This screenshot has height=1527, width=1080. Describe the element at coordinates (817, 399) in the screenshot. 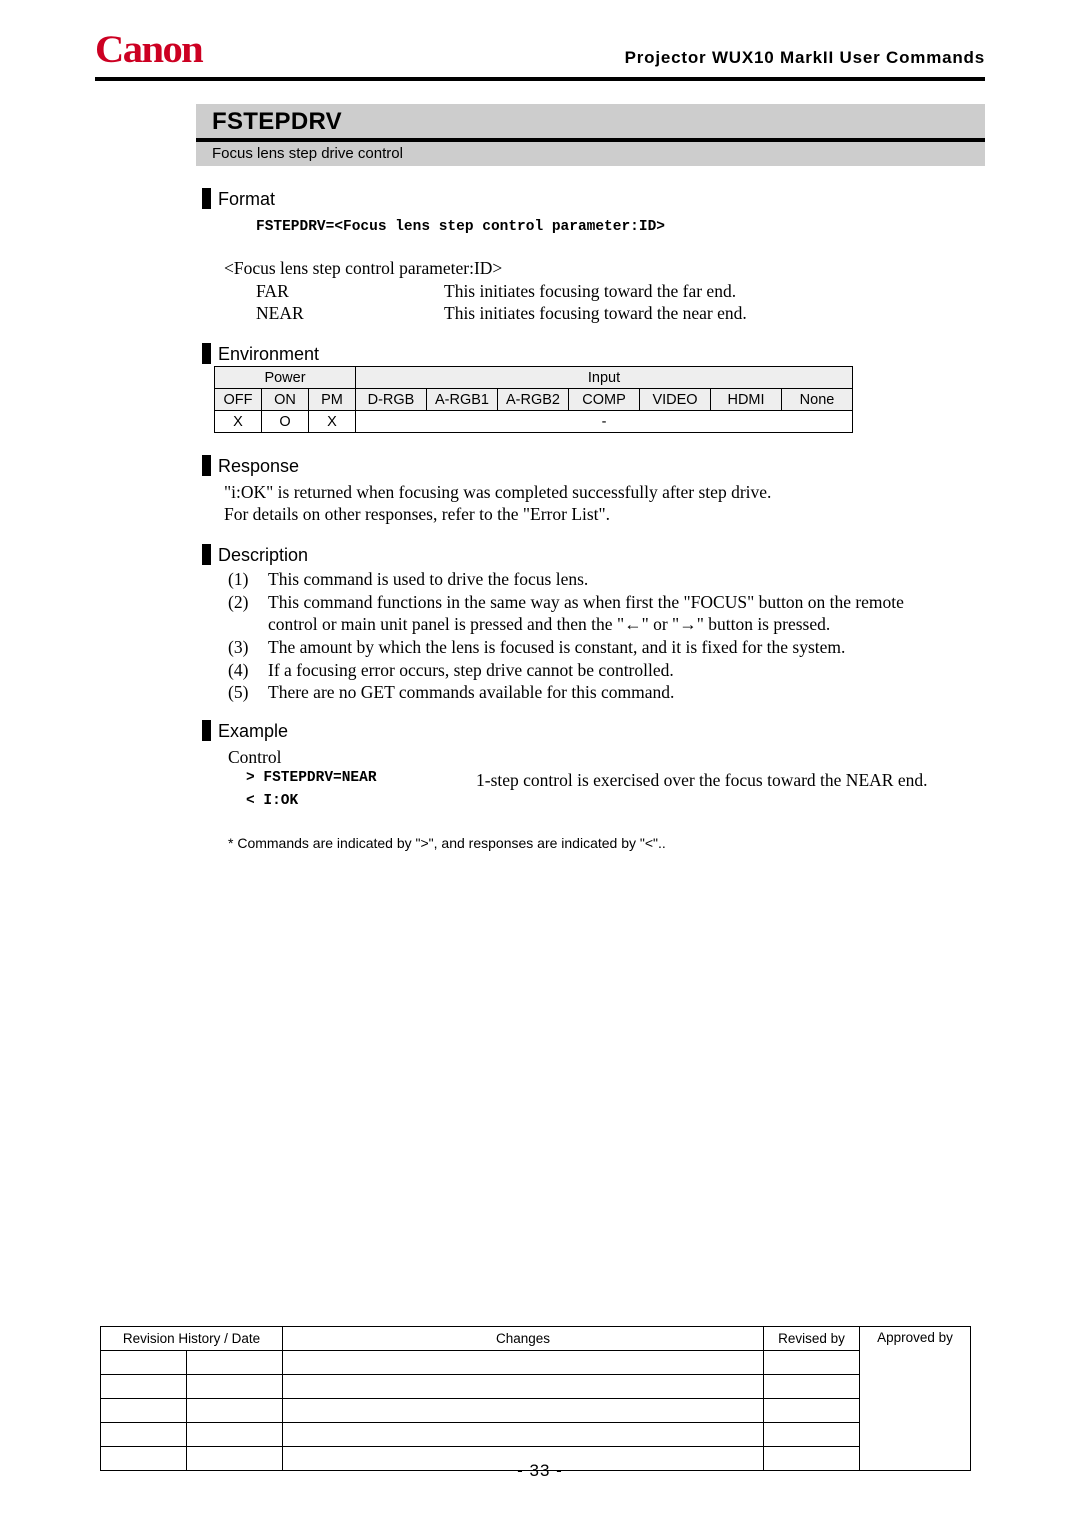

I see `env-col-input-6: None` at that location.